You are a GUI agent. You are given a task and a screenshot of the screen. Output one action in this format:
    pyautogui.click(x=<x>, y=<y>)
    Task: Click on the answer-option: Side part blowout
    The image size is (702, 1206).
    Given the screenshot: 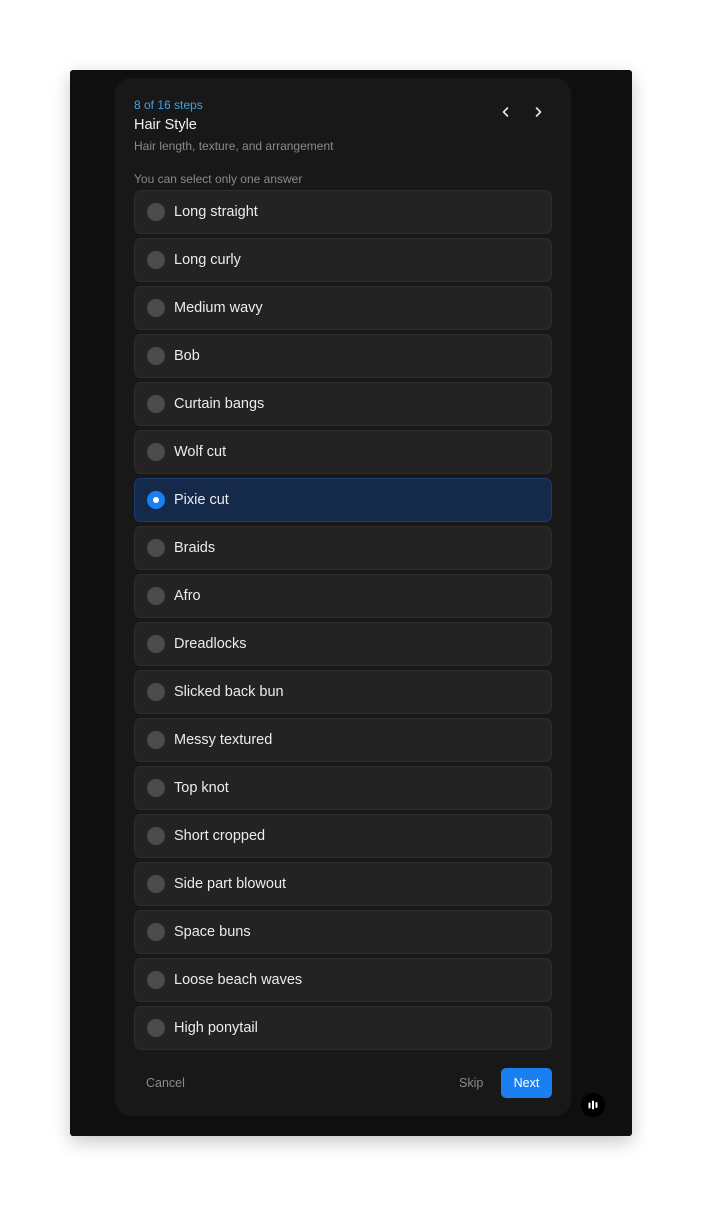 What is the action you would take?
    pyautogui.click(x=343, y=884)
    